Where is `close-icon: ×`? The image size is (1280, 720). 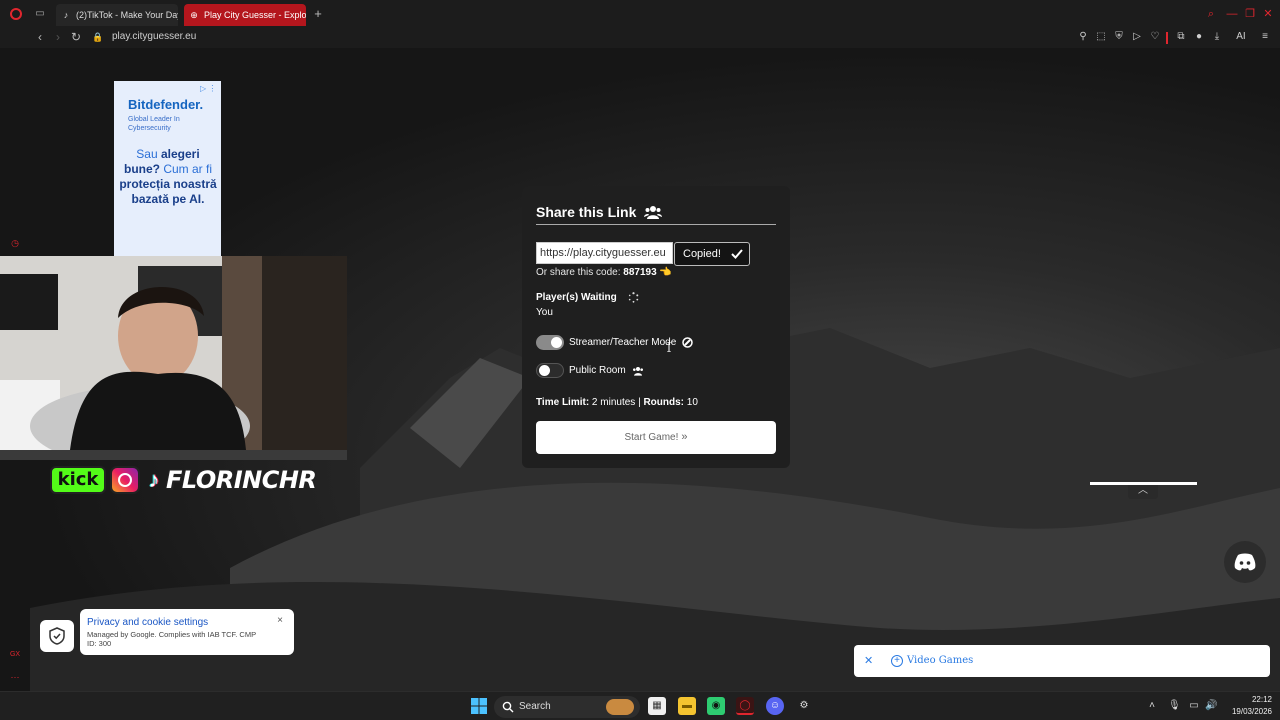
close-icon: × is located at coordinates (280, 620).